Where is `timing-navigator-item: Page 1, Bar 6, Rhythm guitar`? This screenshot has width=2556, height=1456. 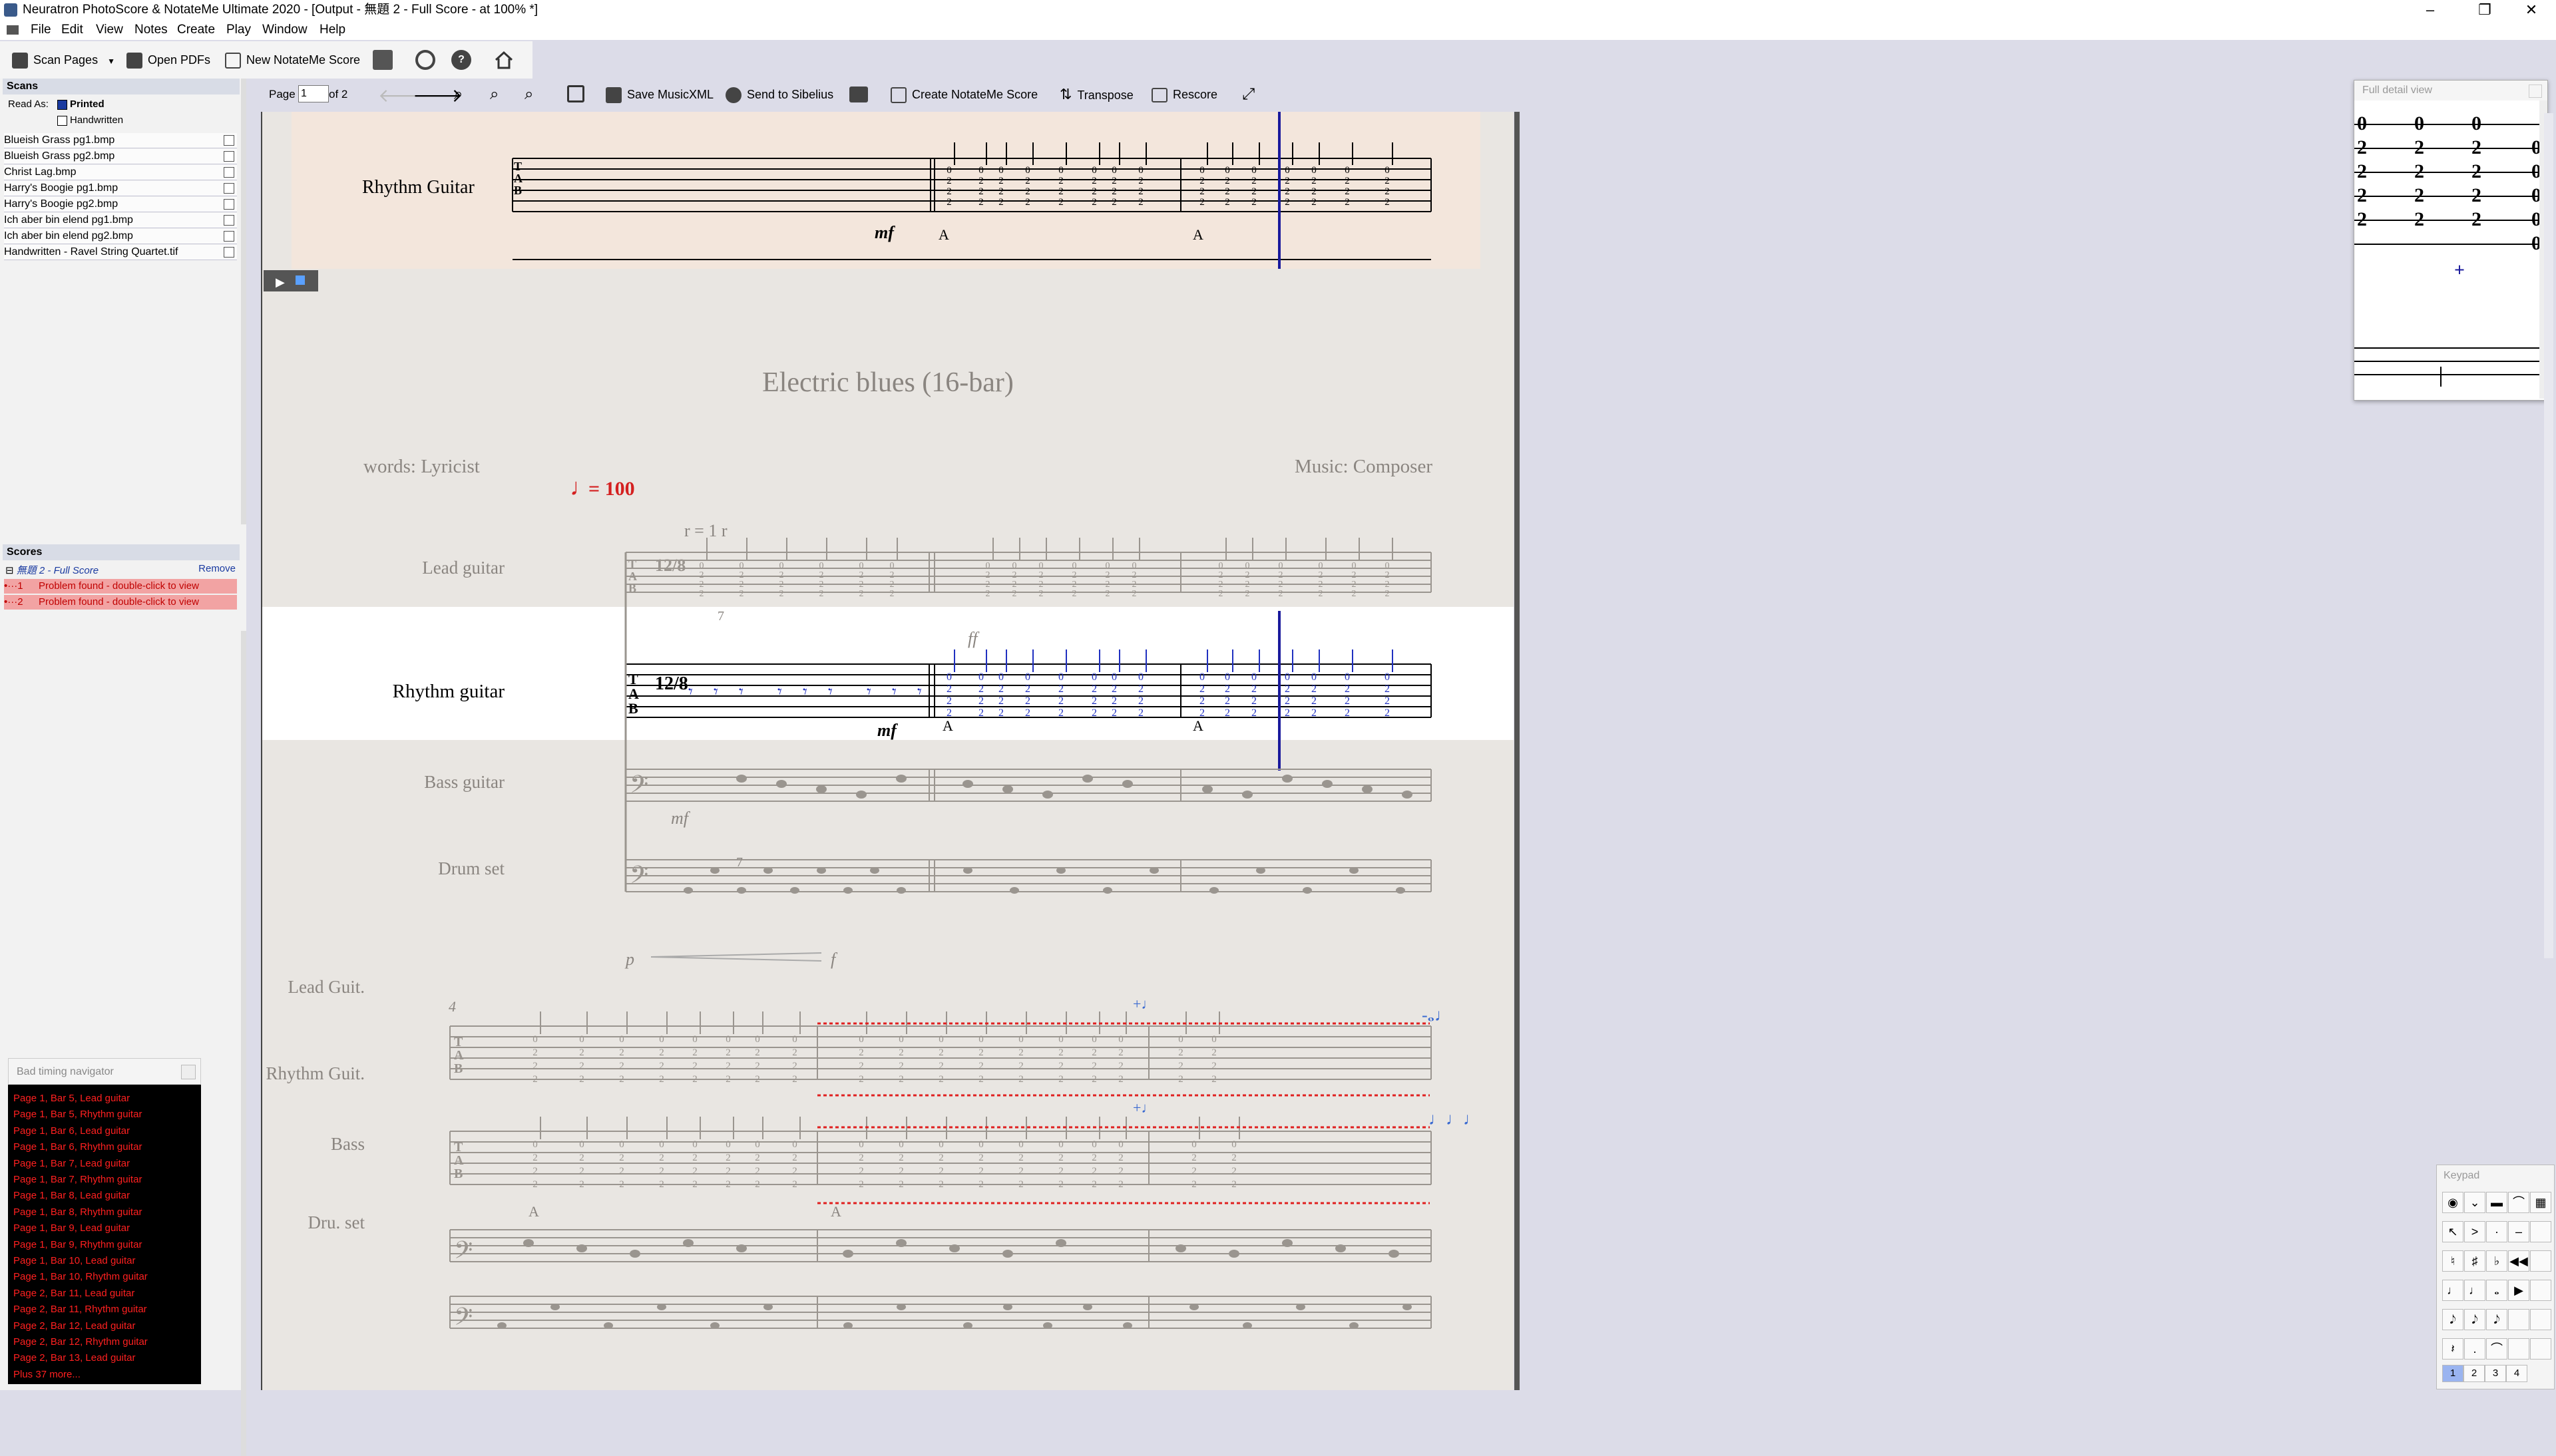
timing-navigator-item: Page 1, Bar 6, Rhythm guitar is located at coordinates (77, 1147).